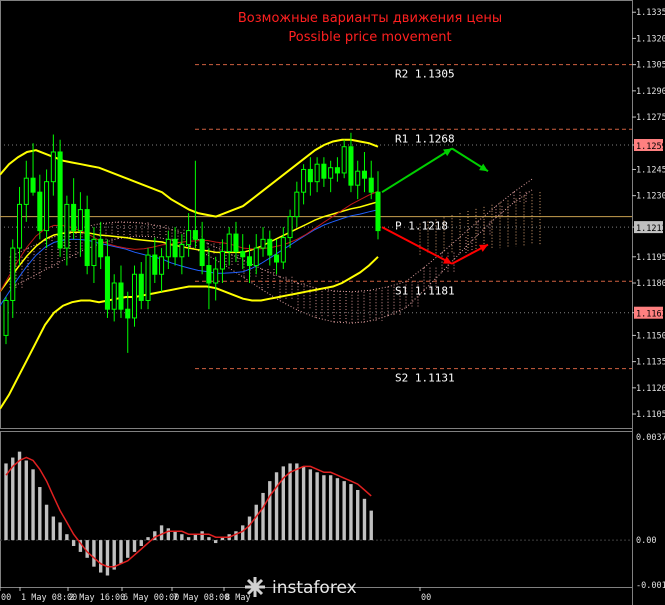 This screenshot has width=665, height=605. Describe the element at coordinates (650, 315) in the screenshot. I see `price-tag-label: 1.1163` at that location.